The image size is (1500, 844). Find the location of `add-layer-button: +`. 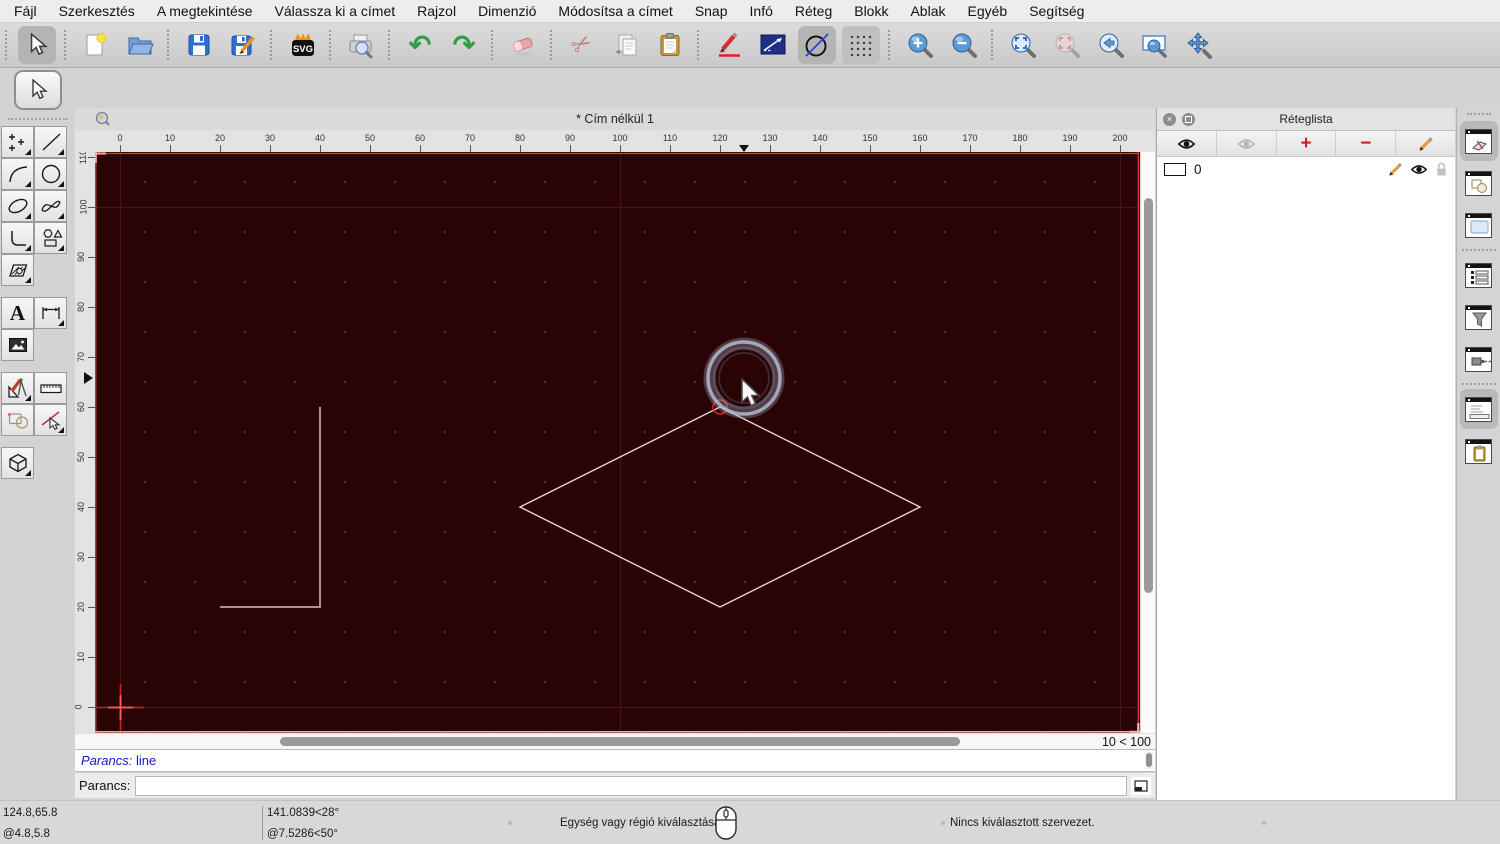

add-layer-button: + is located at coordinates (1307, 143).